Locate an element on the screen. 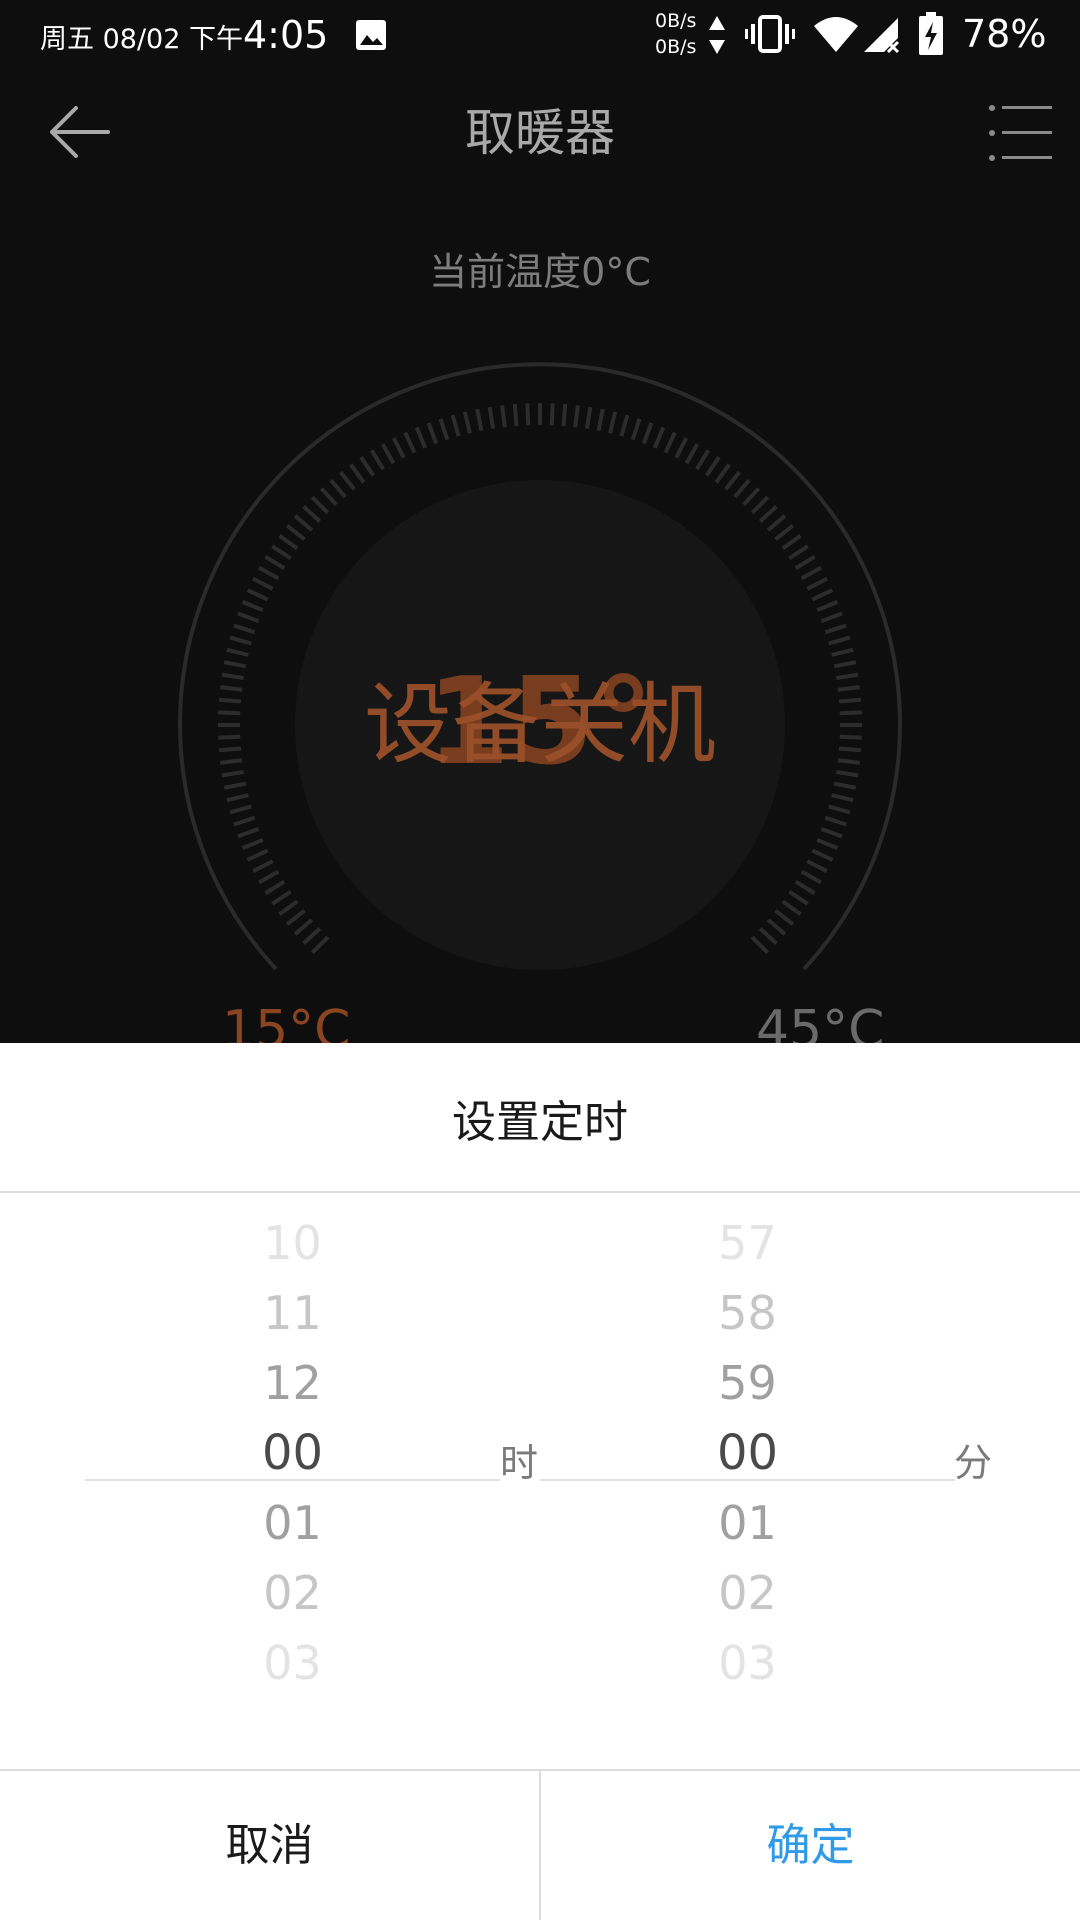 Image resolution: width=1080 pixels, height=1920 pixels. hour-option: 02 is located at coordinates (292, 1593).